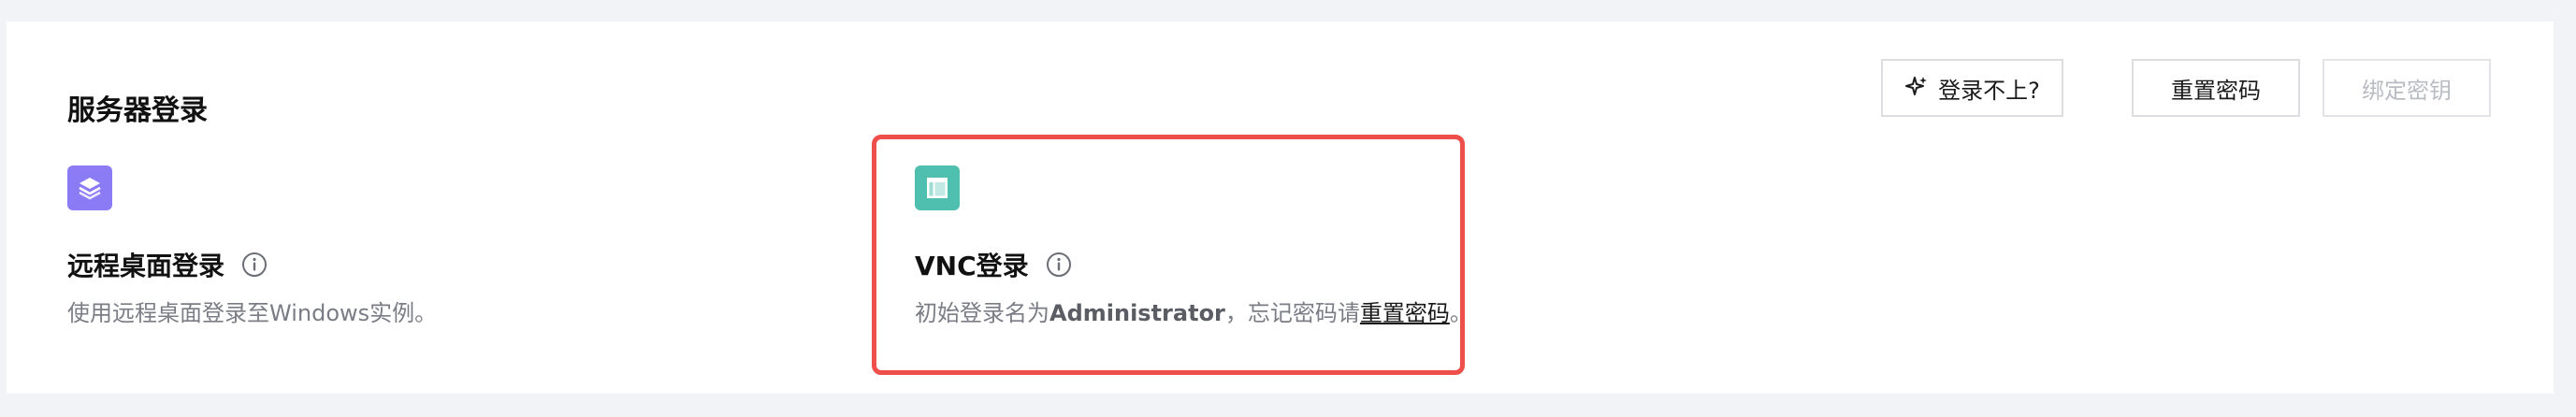 Image resolution: width=2576 pixels, height=417 pixels. Describe the element at coordinates (1989, 91) in the screenshot. I see `cant-login-label: 登录不上?` at that location.